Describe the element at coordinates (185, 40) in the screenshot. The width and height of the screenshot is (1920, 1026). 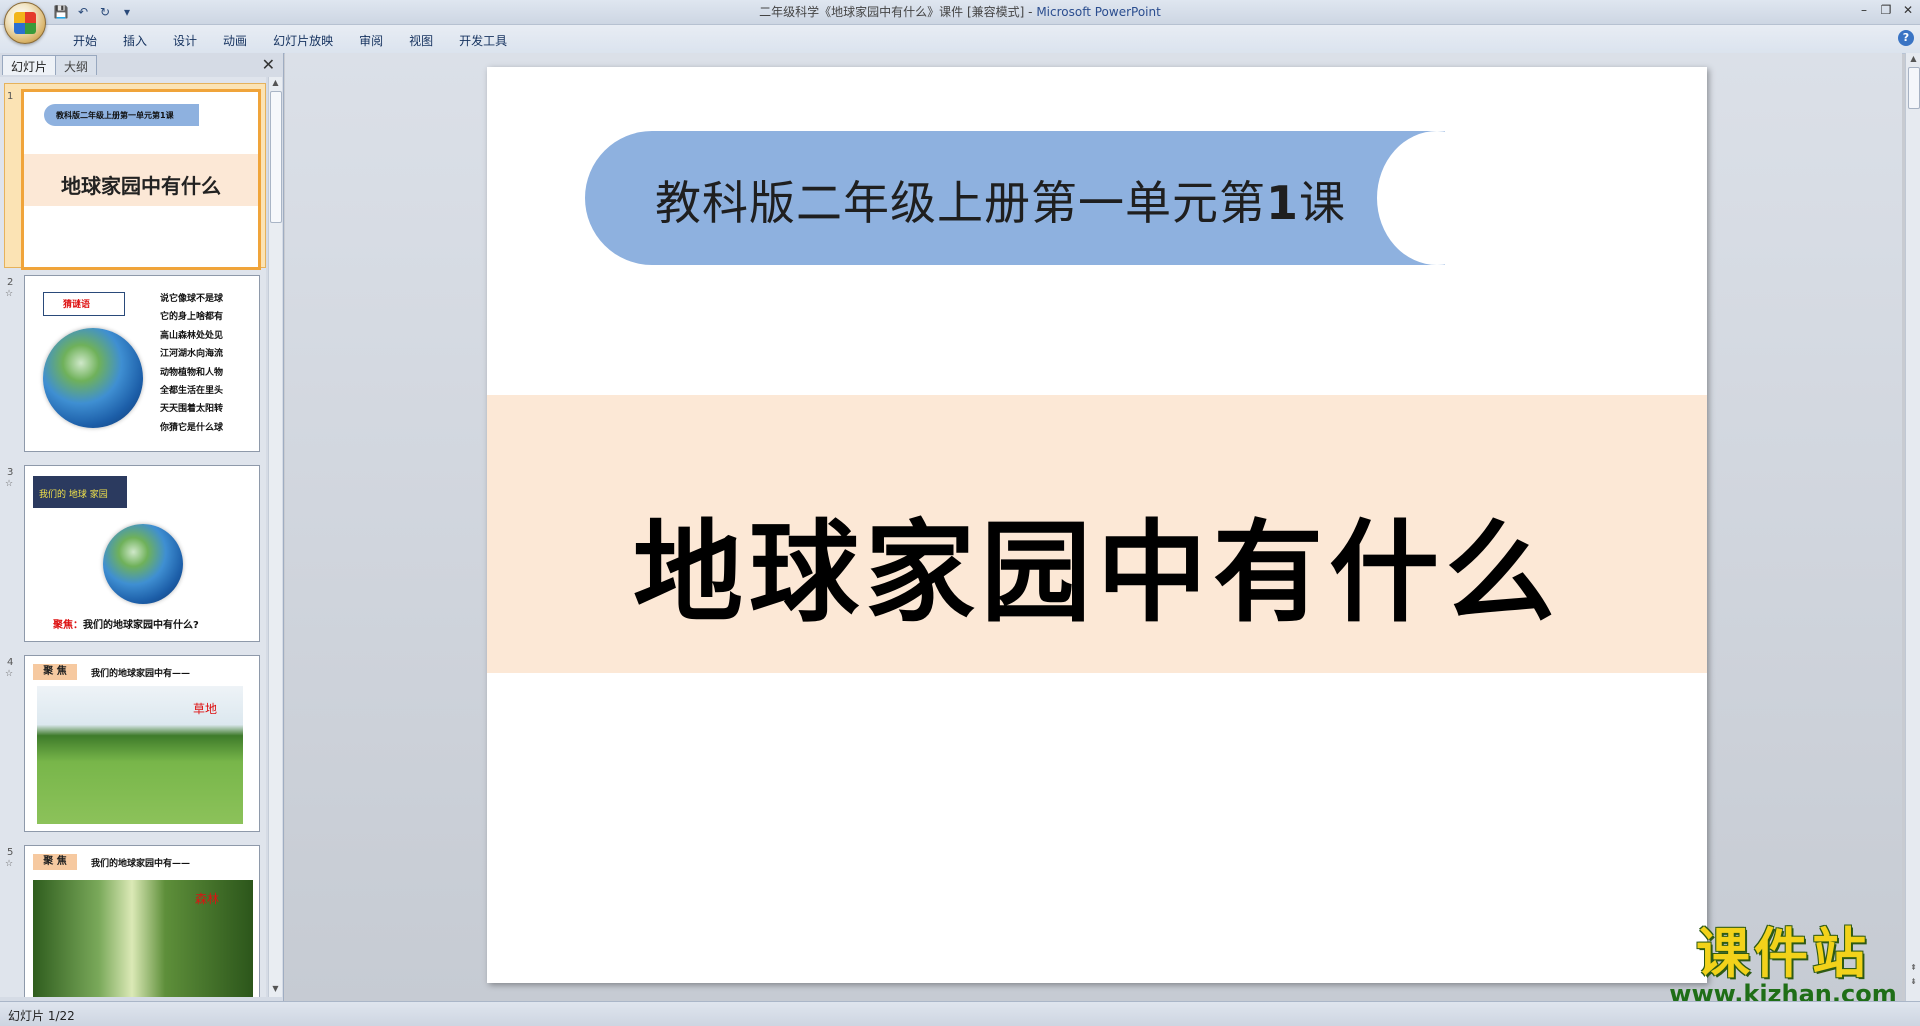
I see `tab-design: 设计` at that location.